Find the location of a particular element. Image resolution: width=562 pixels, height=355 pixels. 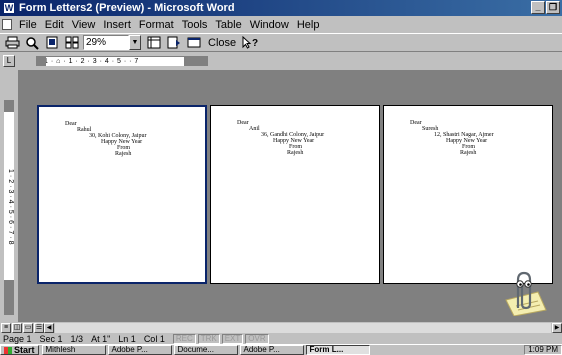

left-margin-marker is located at coordinates (41, 61).